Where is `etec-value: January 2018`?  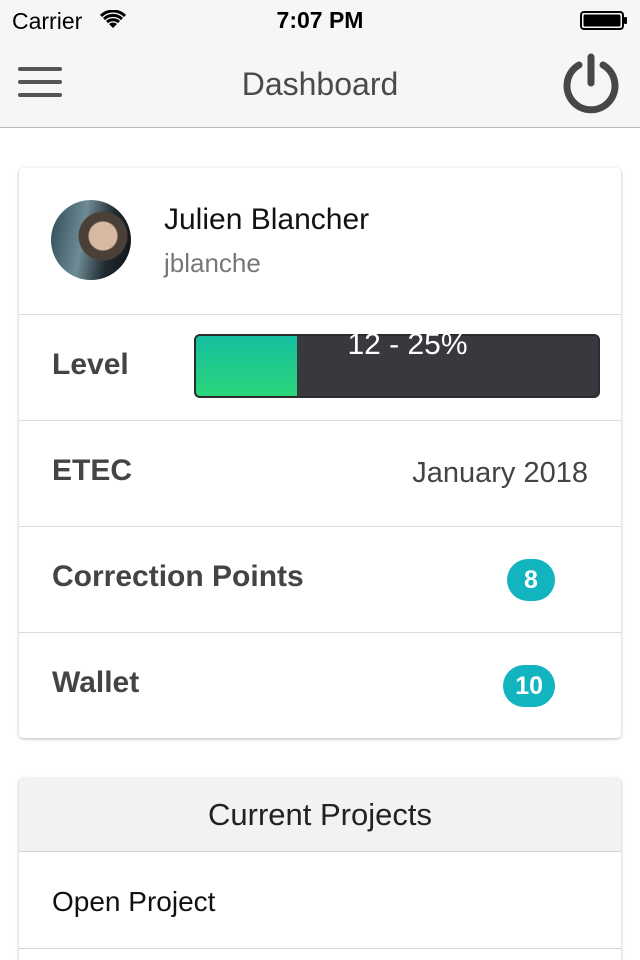
etec-value: January 2018 is located at coordinates (500, 473).